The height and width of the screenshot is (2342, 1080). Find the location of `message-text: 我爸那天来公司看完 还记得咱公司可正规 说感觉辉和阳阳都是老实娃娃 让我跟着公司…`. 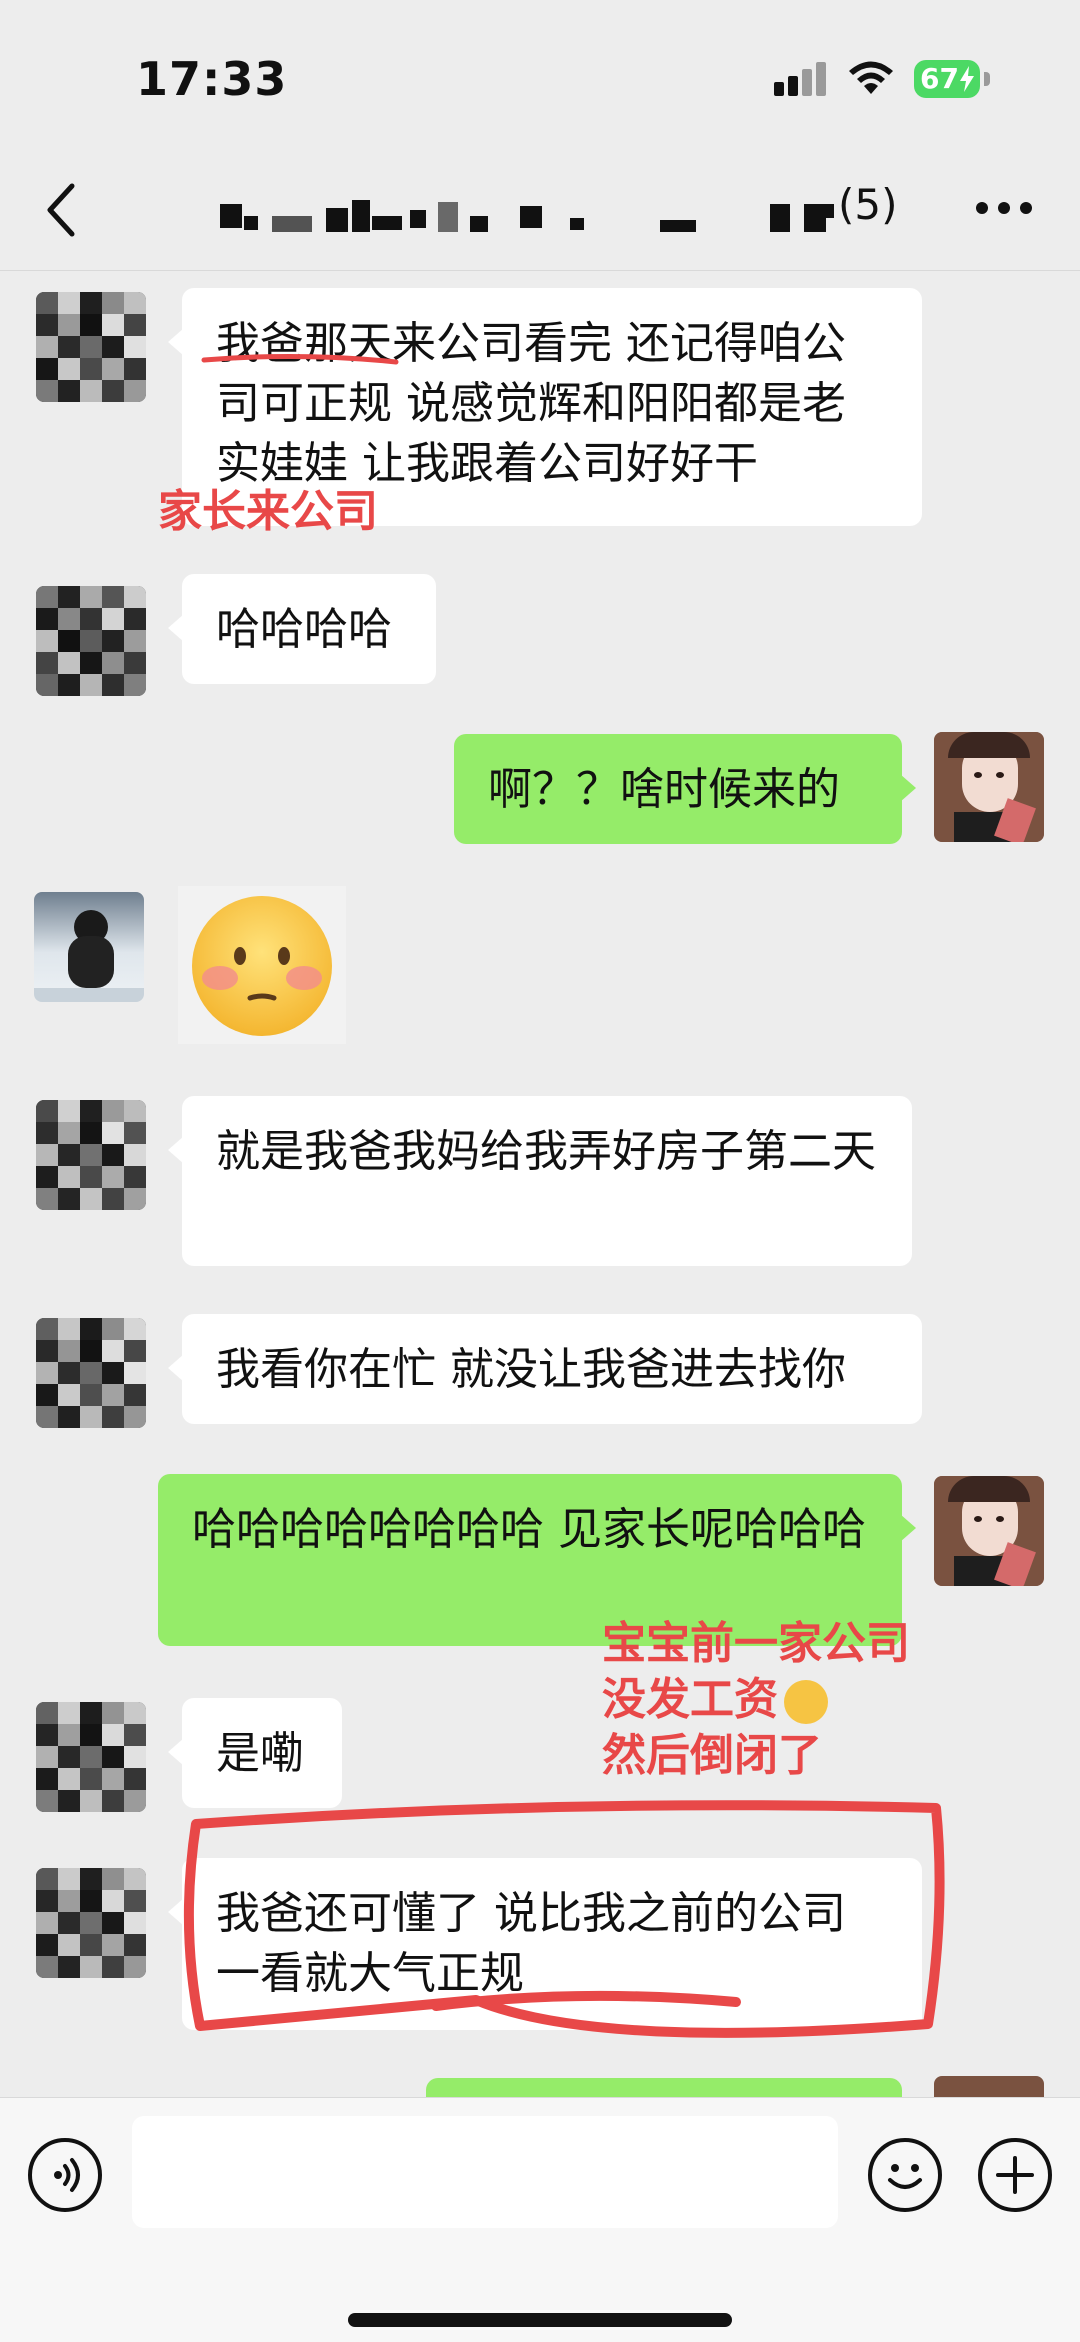

message-text: 我爸那天来公司看完 还记得咱公司可正规 说感觉辉和阳阳都是老实娃娃 让我跟着公司… is located at coordinates (531, 403).